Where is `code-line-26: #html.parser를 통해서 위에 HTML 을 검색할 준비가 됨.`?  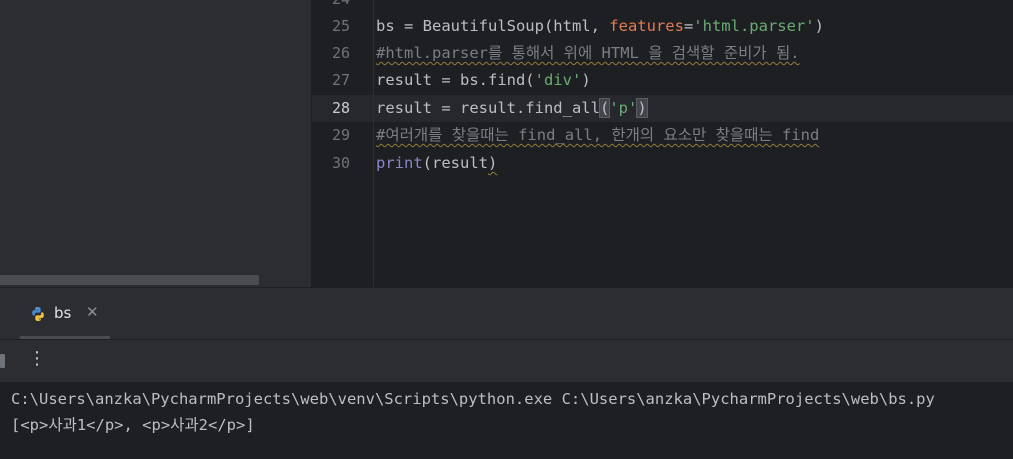
code-line-26: #html.parser를 통해서 위에 HTML 을 검색할 준비가 됨. is located at coordinates (588, 53).